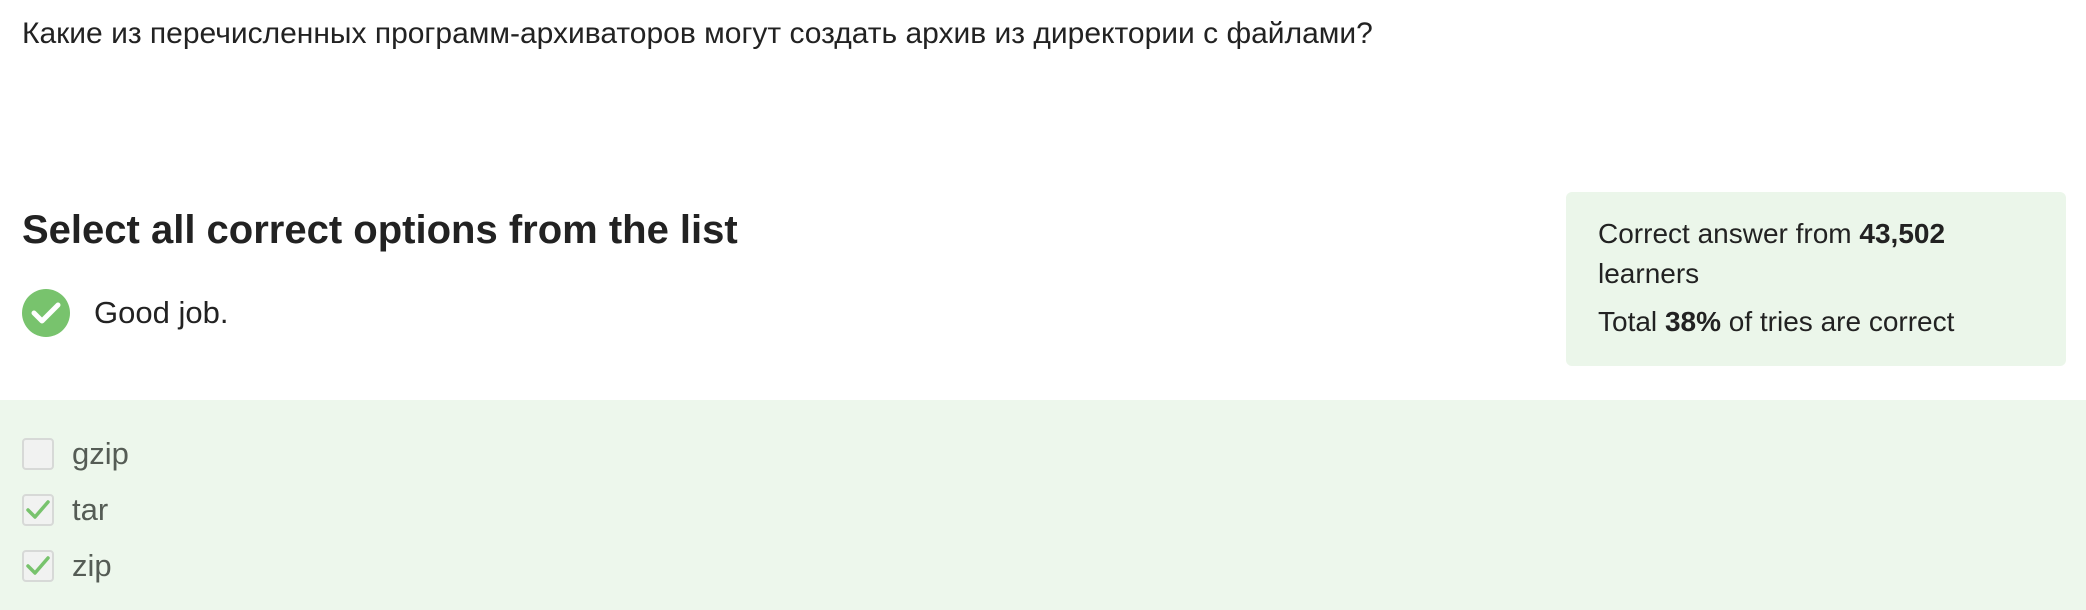 The image size is (2086, 610). What do you see at coordinates (1902, 233) in the screenshot?
I see `learners-count: 43,502` at bounding box center [1902, 233].